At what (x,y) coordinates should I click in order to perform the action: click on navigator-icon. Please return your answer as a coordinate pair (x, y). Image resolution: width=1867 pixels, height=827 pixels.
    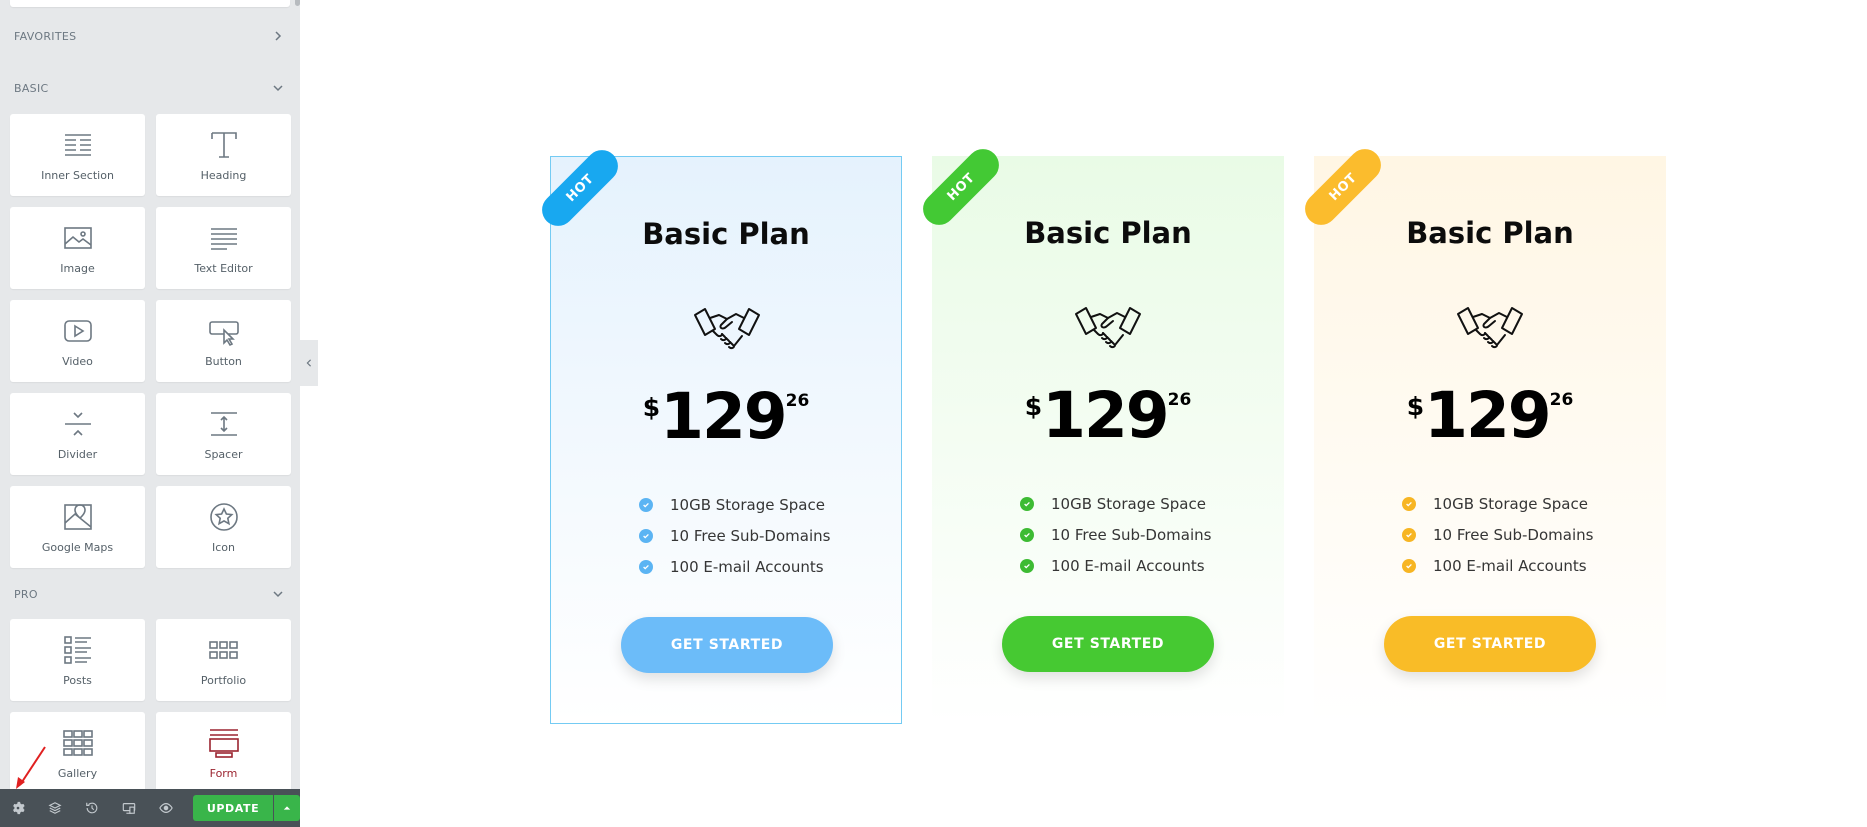
    Looking at the image, I should click on (55, 808).